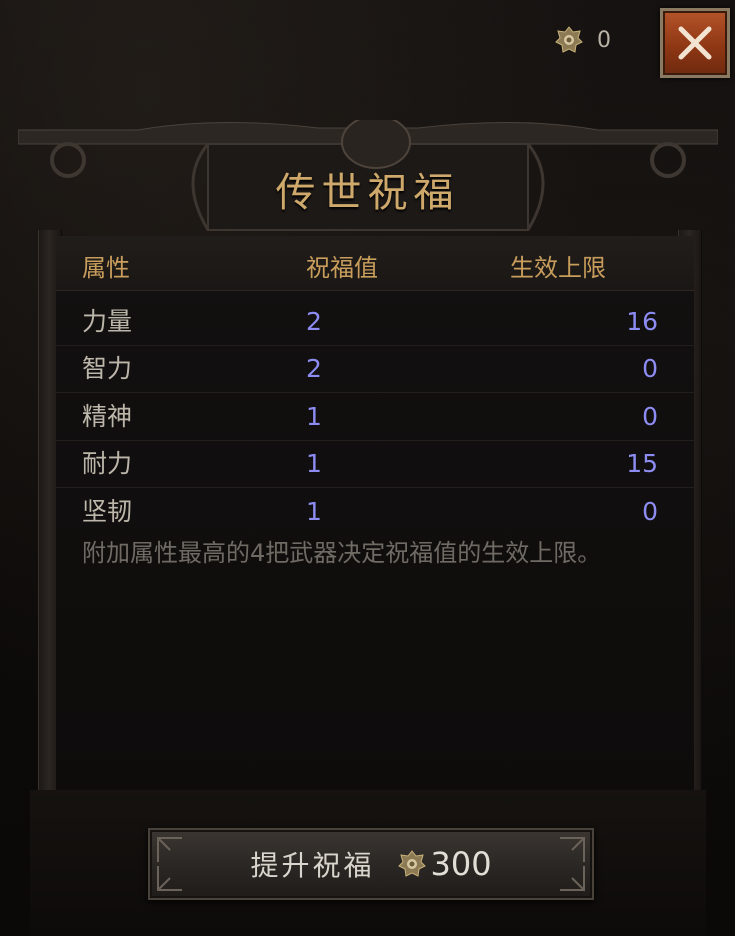  Describe the element at coordinates (107, 511) in the screenshot. I see `attribute-name: 坚韧` at that location.